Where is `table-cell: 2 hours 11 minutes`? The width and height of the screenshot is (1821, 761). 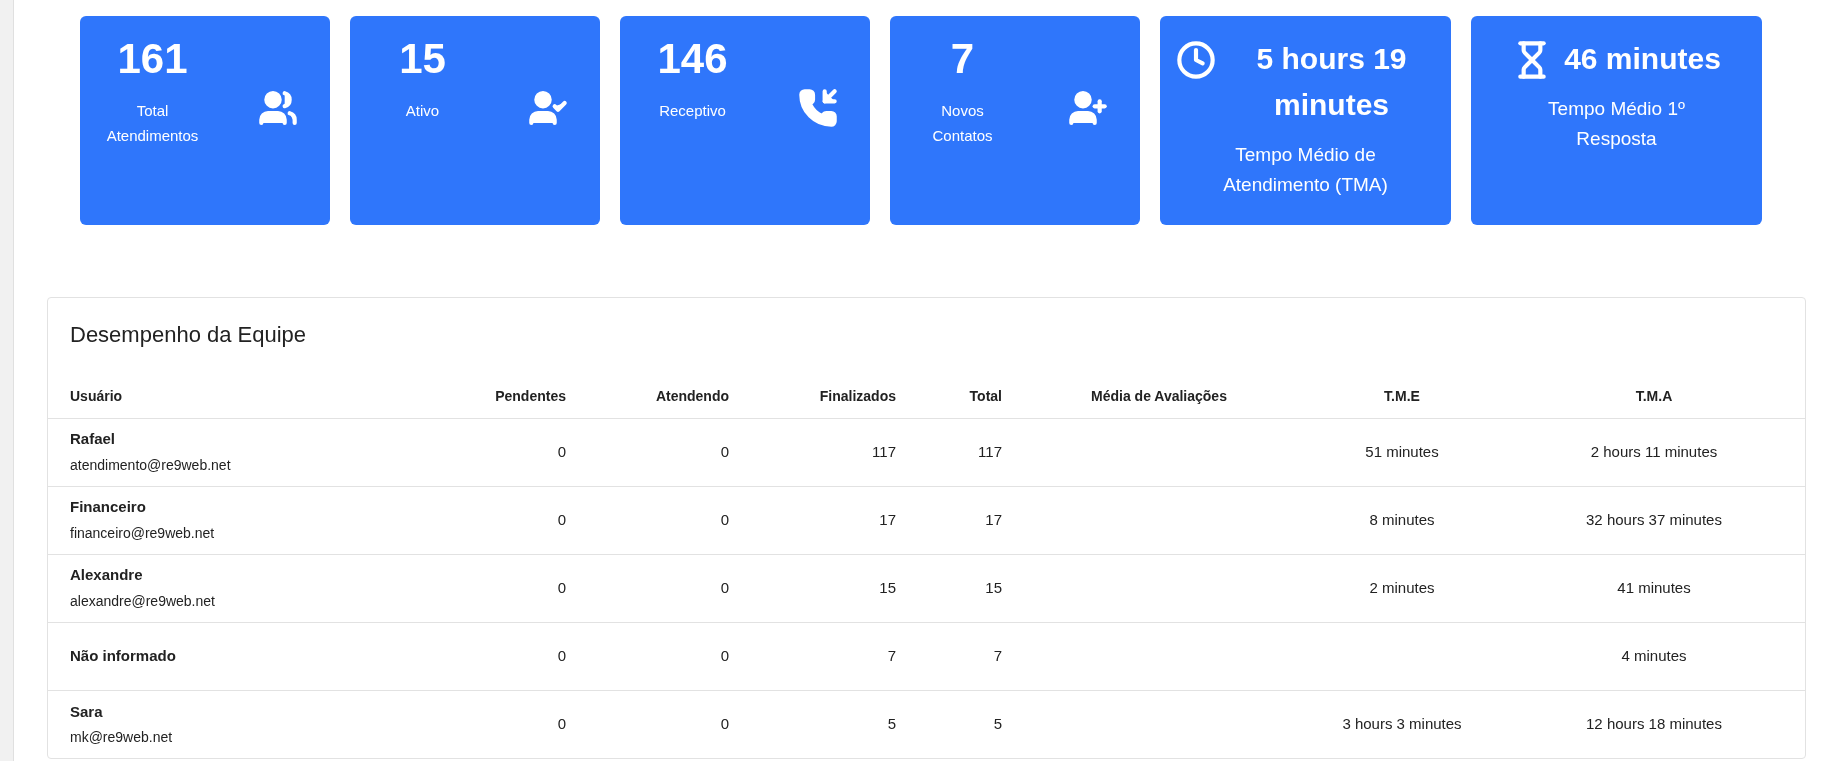 table-cell: 2 hours 11 minutes is located at coordinates (1654, 451).